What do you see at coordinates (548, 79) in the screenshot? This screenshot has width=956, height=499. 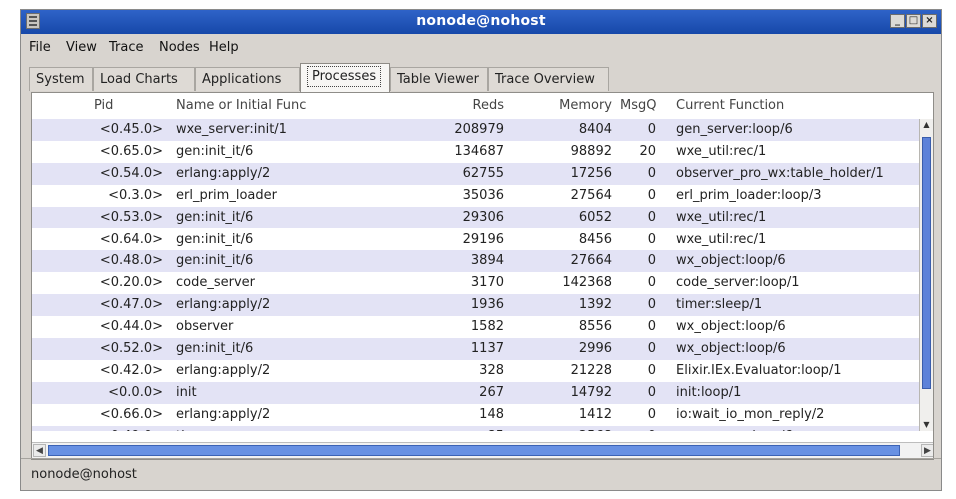 I see `tab-trace-overview: Trace Overview` at bounding box center [548, 79].